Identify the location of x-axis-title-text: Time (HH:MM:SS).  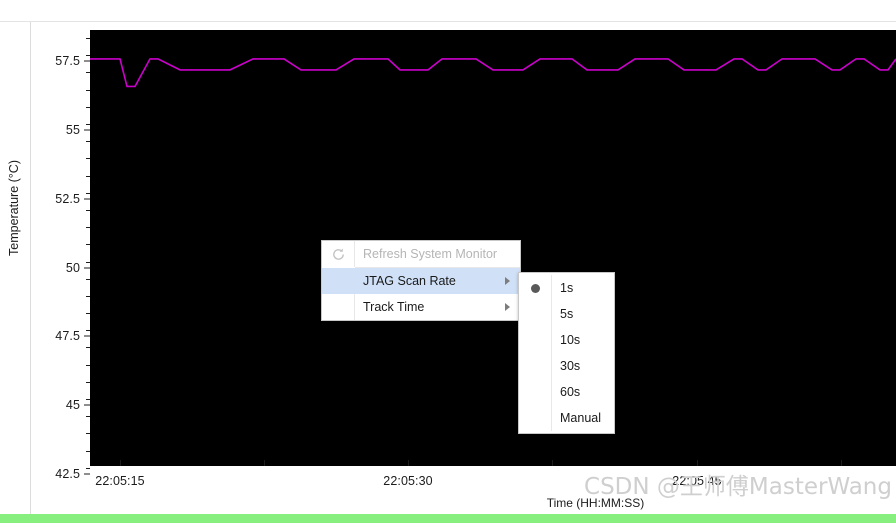
(595, 503).